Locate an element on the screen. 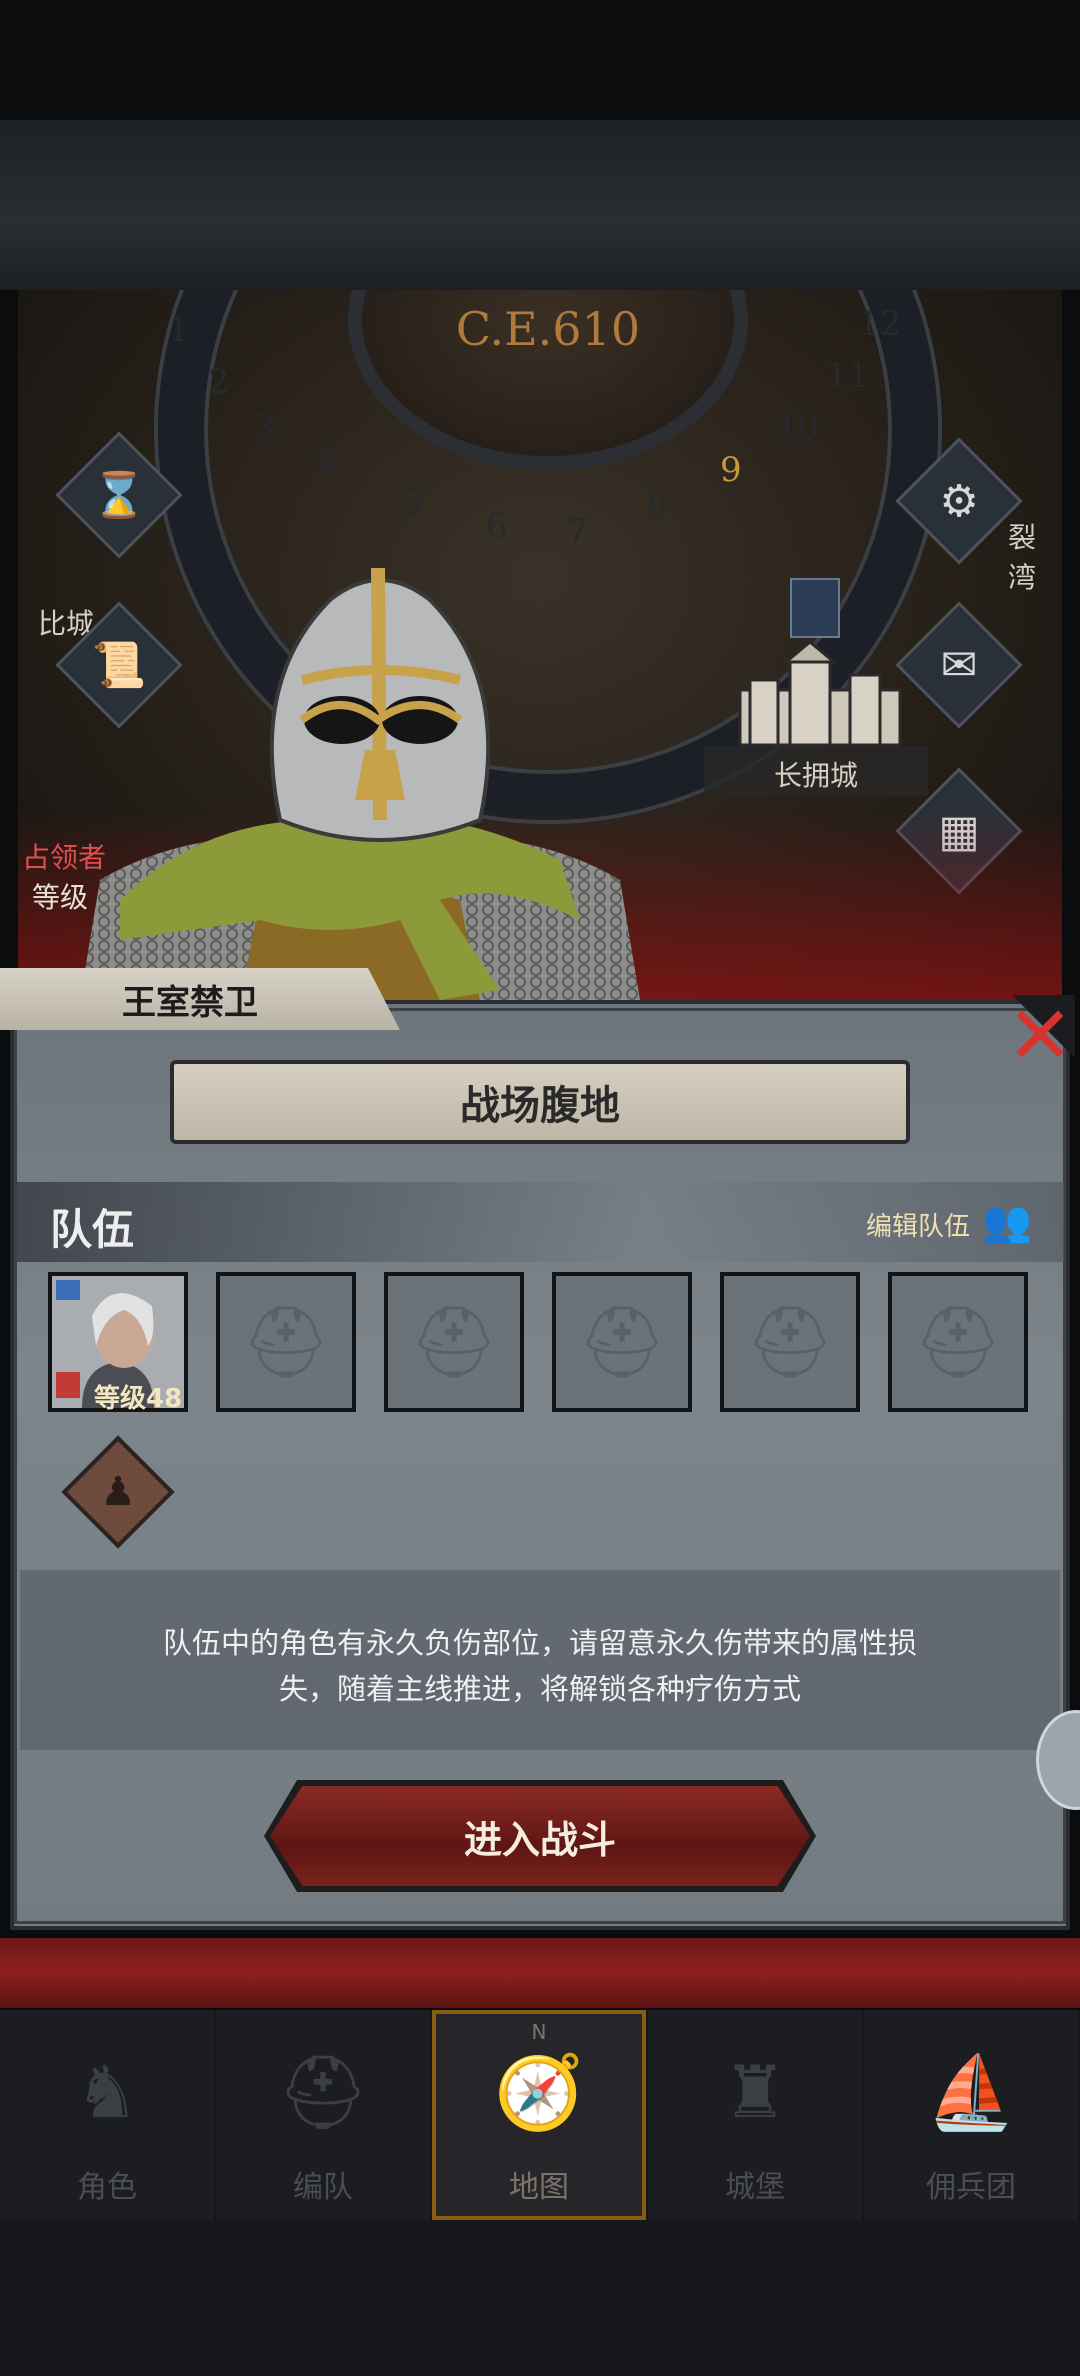 The width and height of the screenshot is (1080, 2376). notice-line: 队伍中的角色有永久负伤部位，请留意永久伤带来的属性损 is located at coordinates (539, 1643).